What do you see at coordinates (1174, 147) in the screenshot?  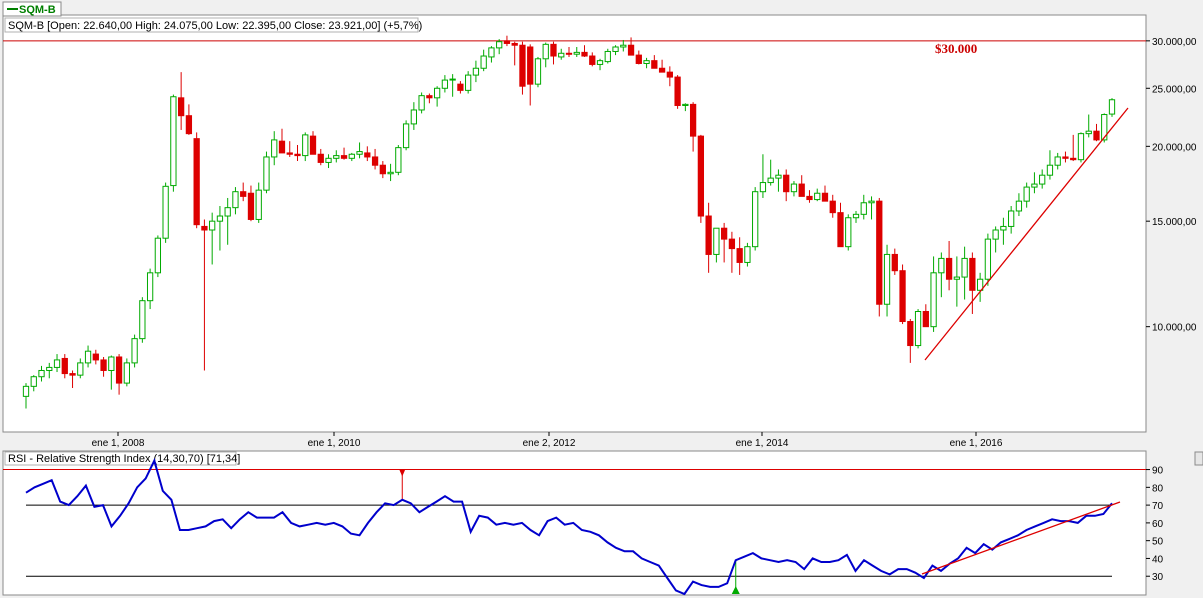 I see `price-y-tick-label: 20.000,00` at bounding box center [1174, 147].